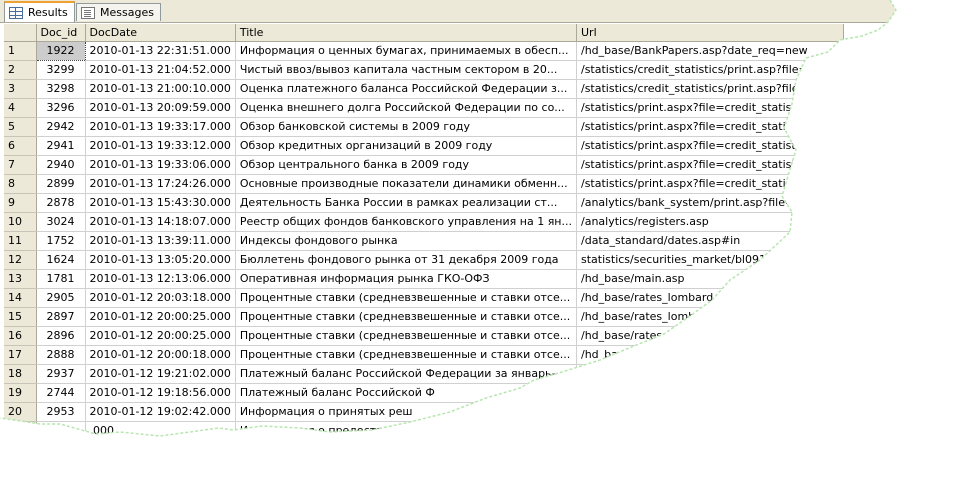  I want to click on row-number: 12, so click(20, 260).